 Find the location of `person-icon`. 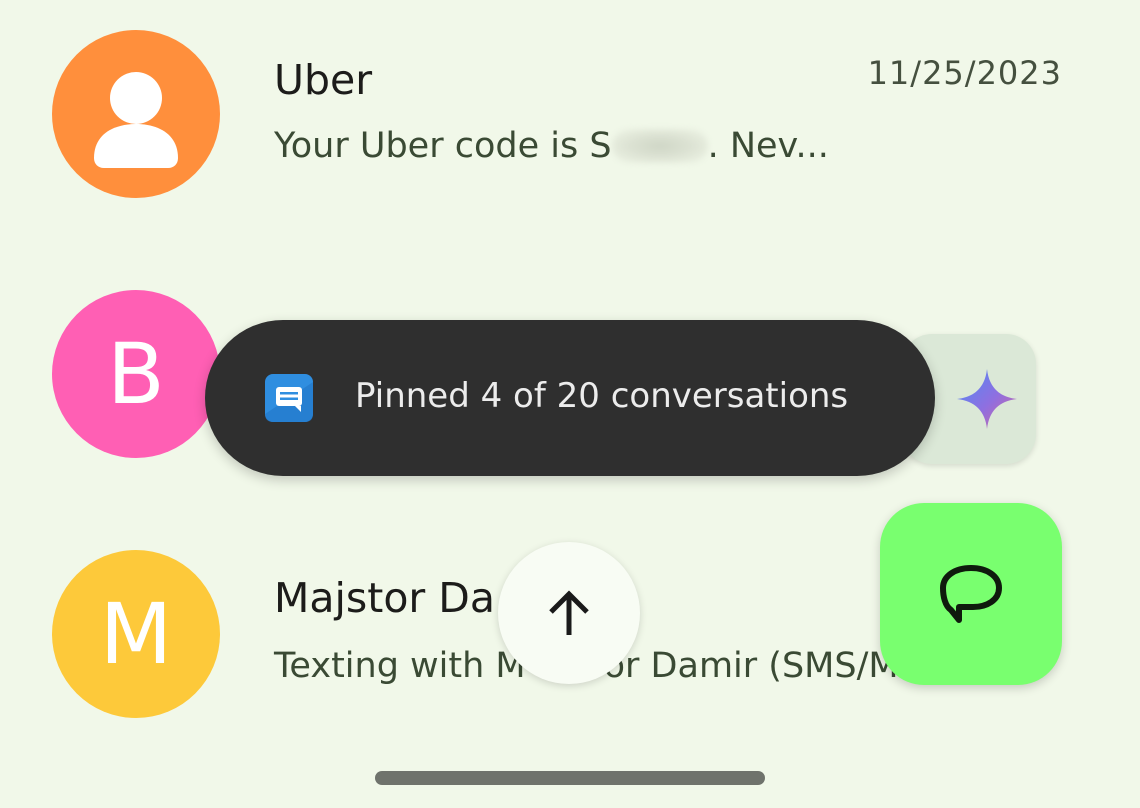

person-icon is located at coordinates (136, 120).